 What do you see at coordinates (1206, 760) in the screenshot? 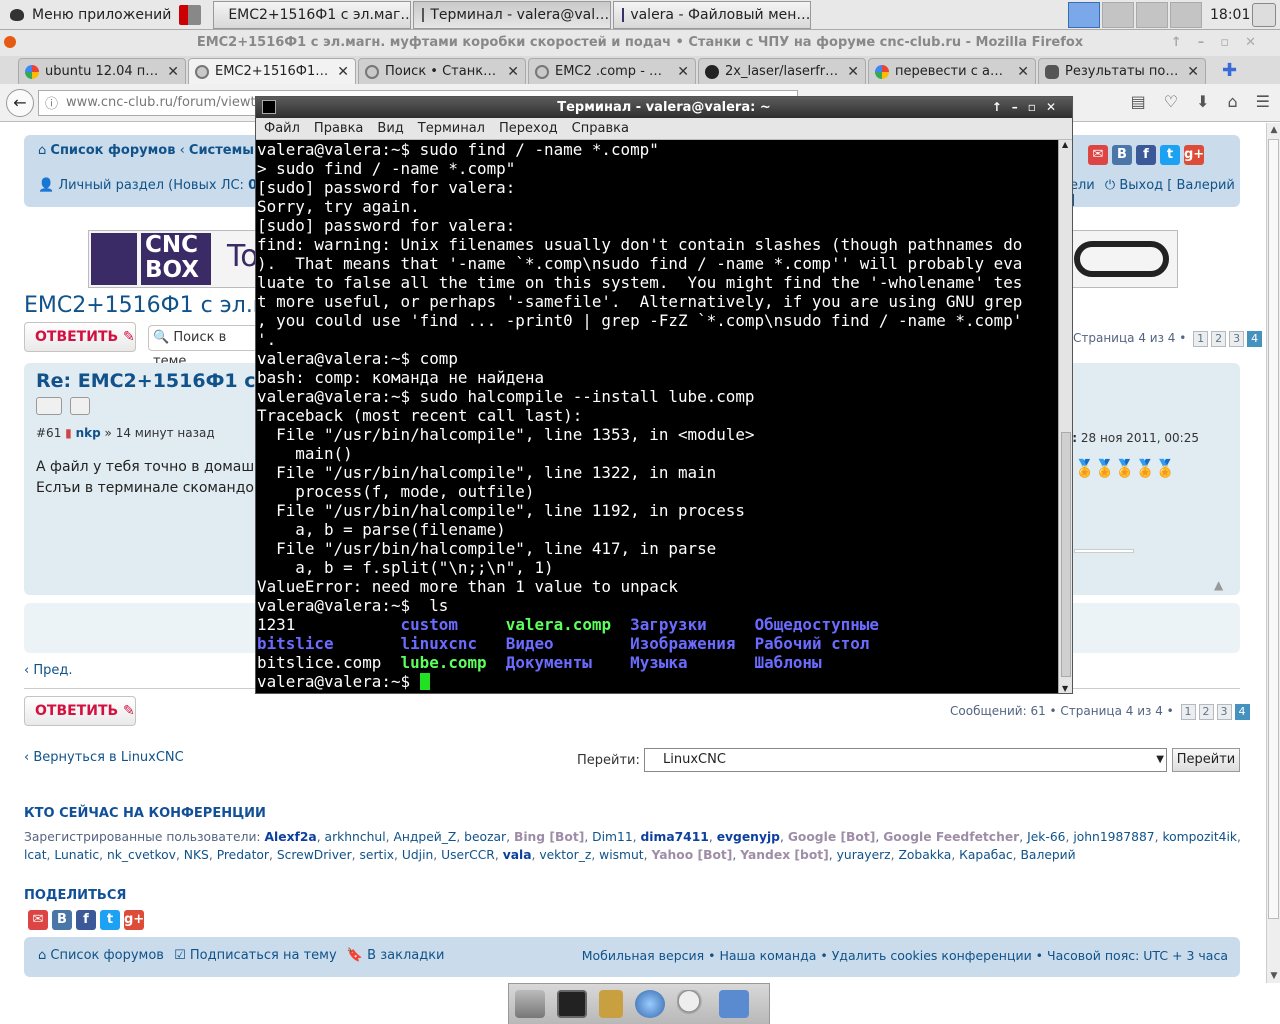
I see `jump-button: Перейти` at bounding box center [1206, 760].